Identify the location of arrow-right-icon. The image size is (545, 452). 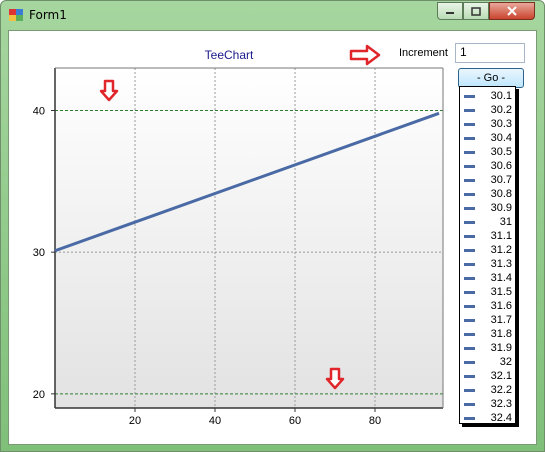
(365, 55).